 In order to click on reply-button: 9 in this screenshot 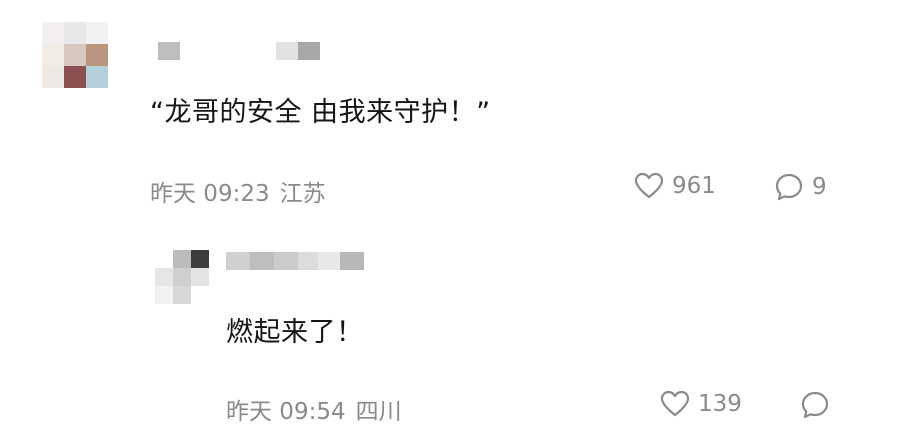, I will do `click(800, 187)`.